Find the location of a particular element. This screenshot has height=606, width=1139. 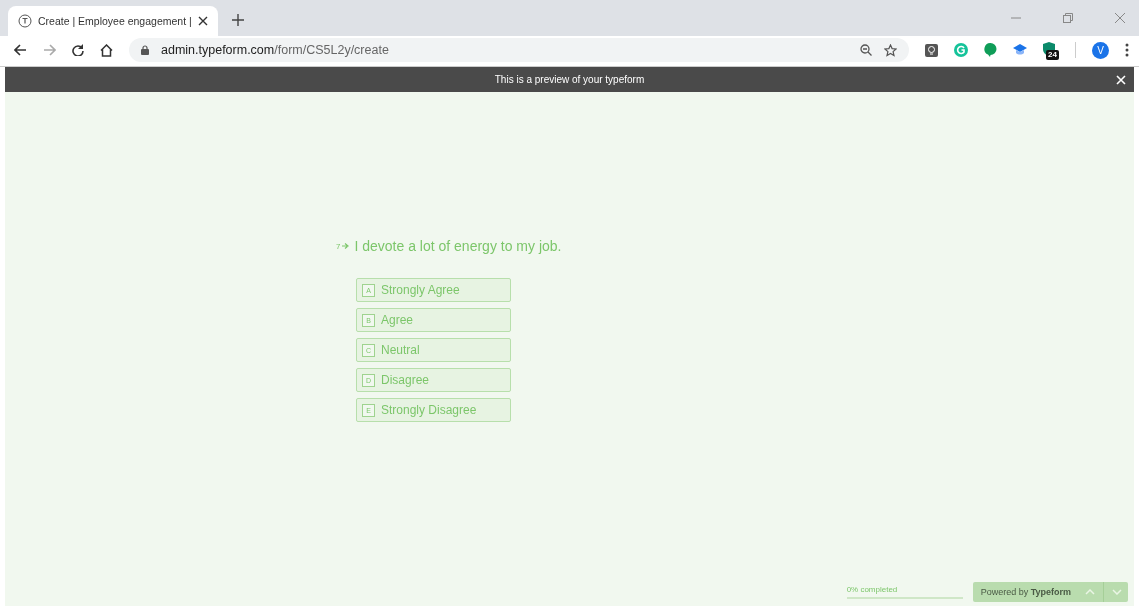

browser-tab: Create | Employee engagement | is located at coordinates (113, 21).